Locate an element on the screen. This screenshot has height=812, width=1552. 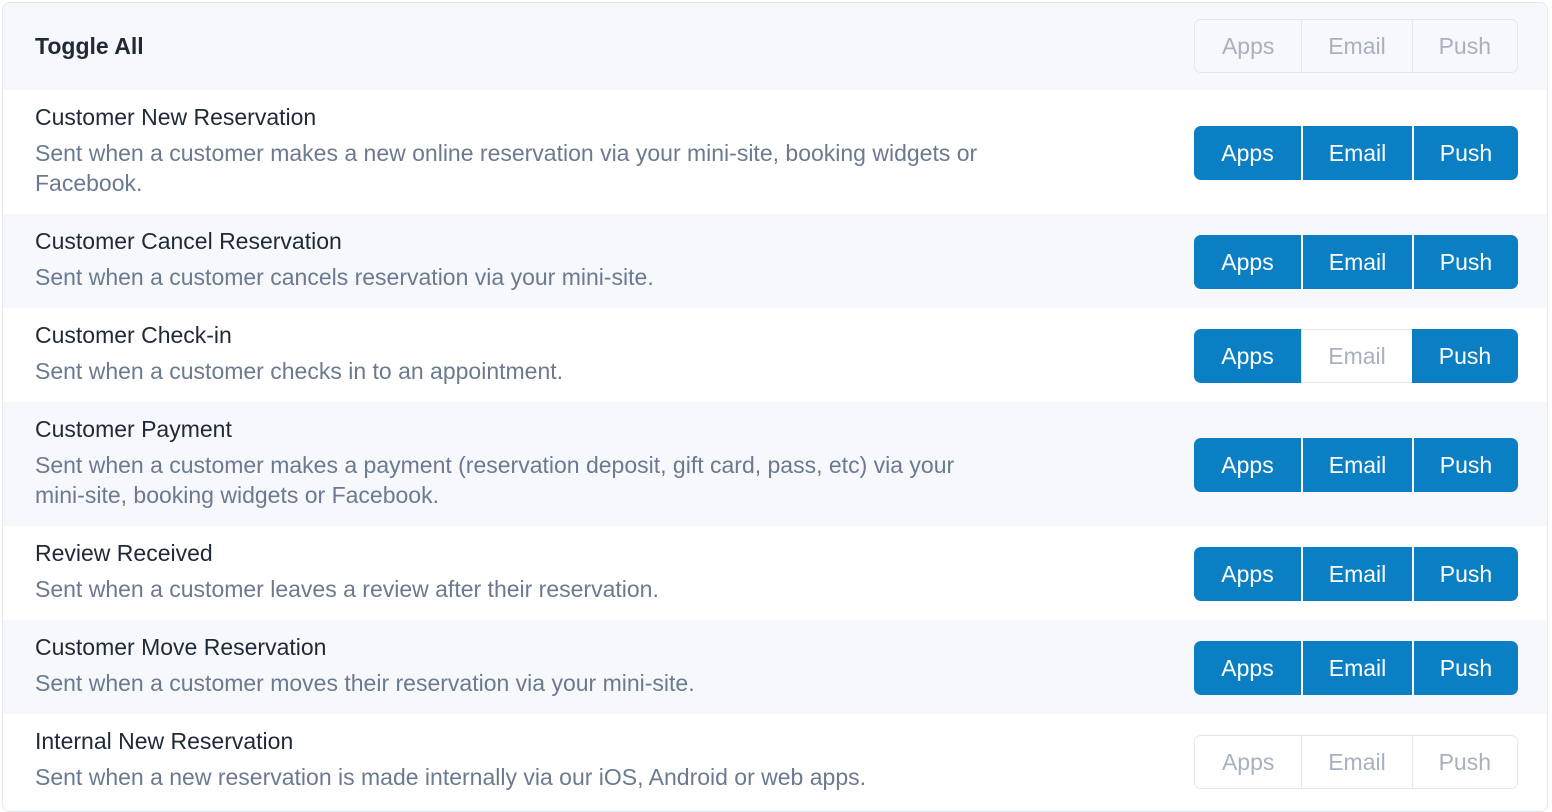
row-title: Internal New Reservation is located at coordinates (164, 741).